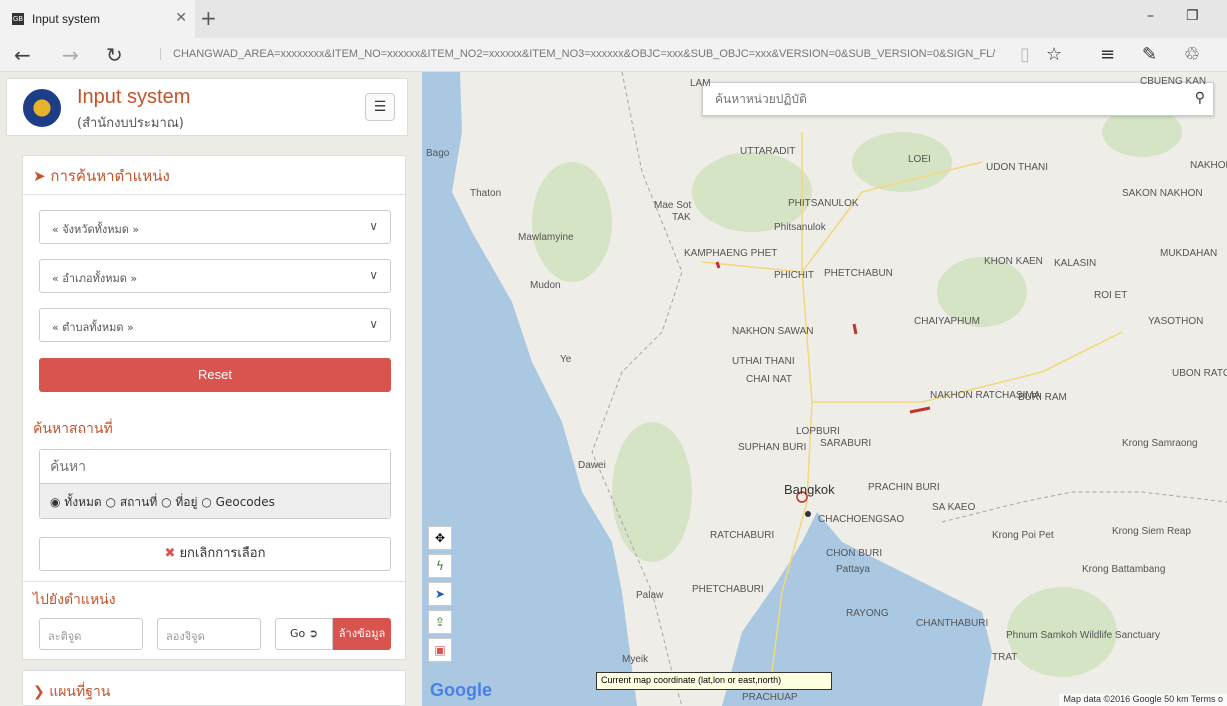 Image resolution: width=1227 pixels, height=706 pixels. I want to click on refresh-icon: ↻, so click(114, 55).